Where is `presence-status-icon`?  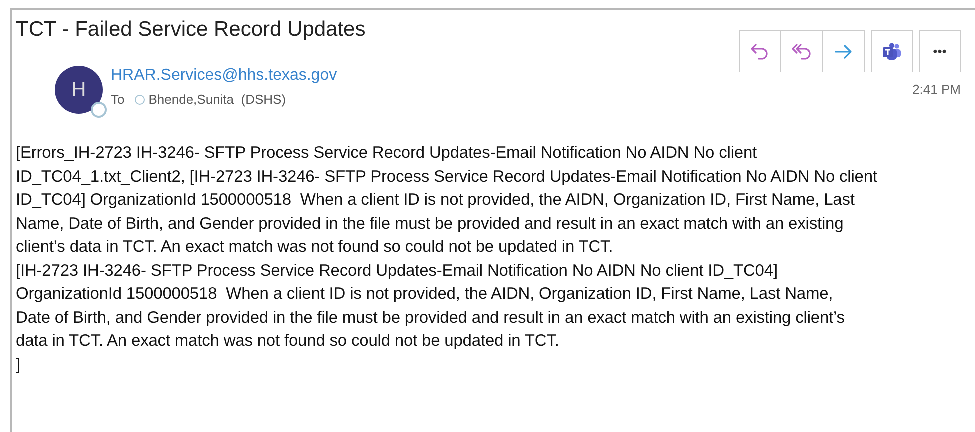
presence-status-icon is located at coordinates (99, 110).